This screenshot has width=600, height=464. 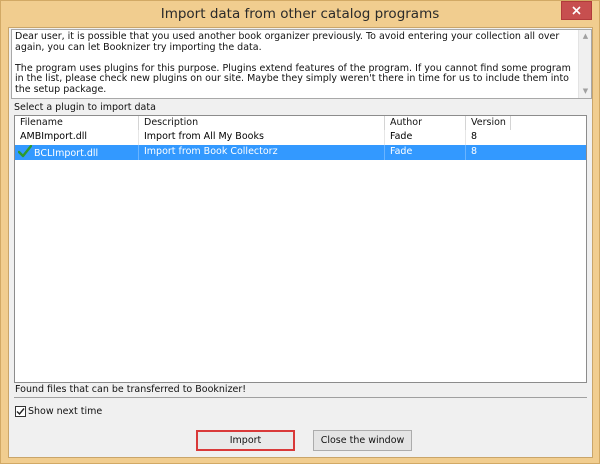 I want to click on column-header-version: Version, so click(x=488, y=123).